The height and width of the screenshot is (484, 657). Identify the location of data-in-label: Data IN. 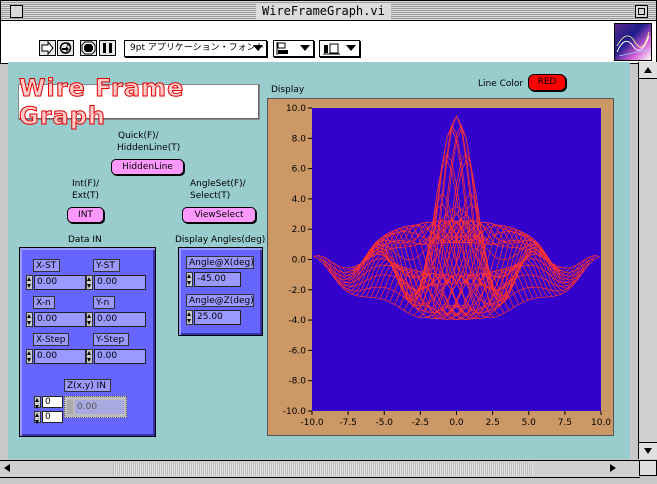
(85, 240).